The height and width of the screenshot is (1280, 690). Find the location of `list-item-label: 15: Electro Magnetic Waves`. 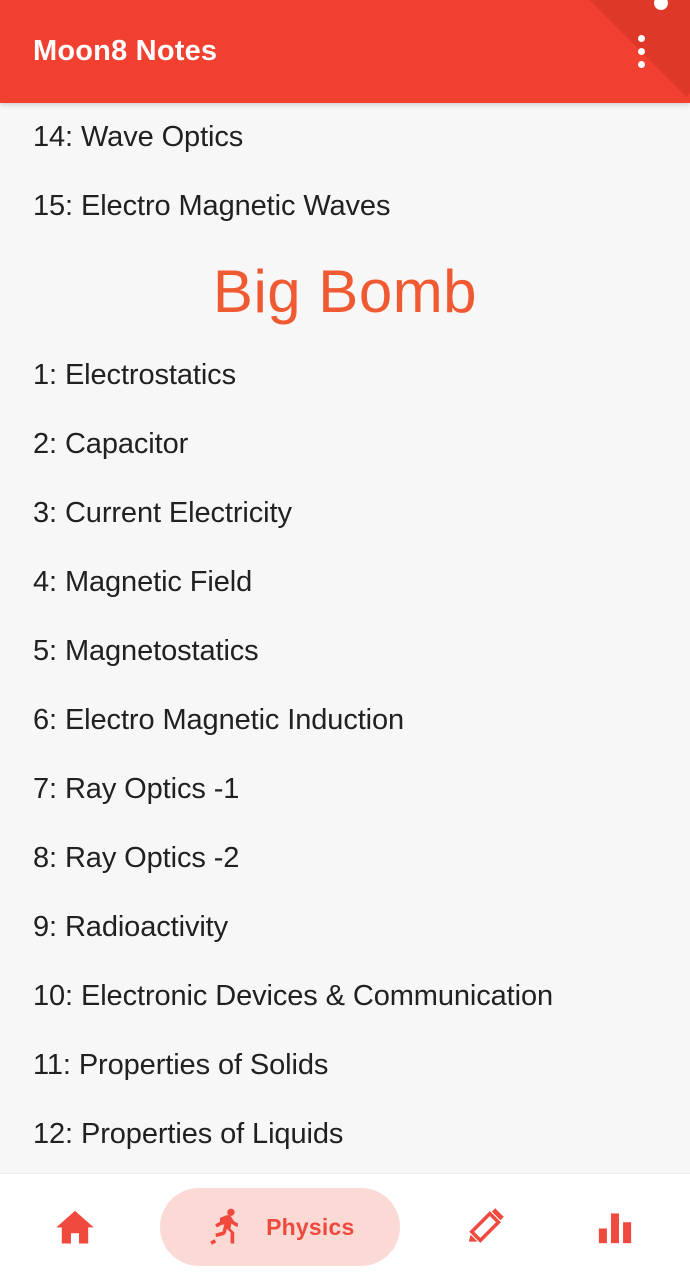

list-item-label: 15: Electro Magnetic Waves is located at coordinates (212, 206).